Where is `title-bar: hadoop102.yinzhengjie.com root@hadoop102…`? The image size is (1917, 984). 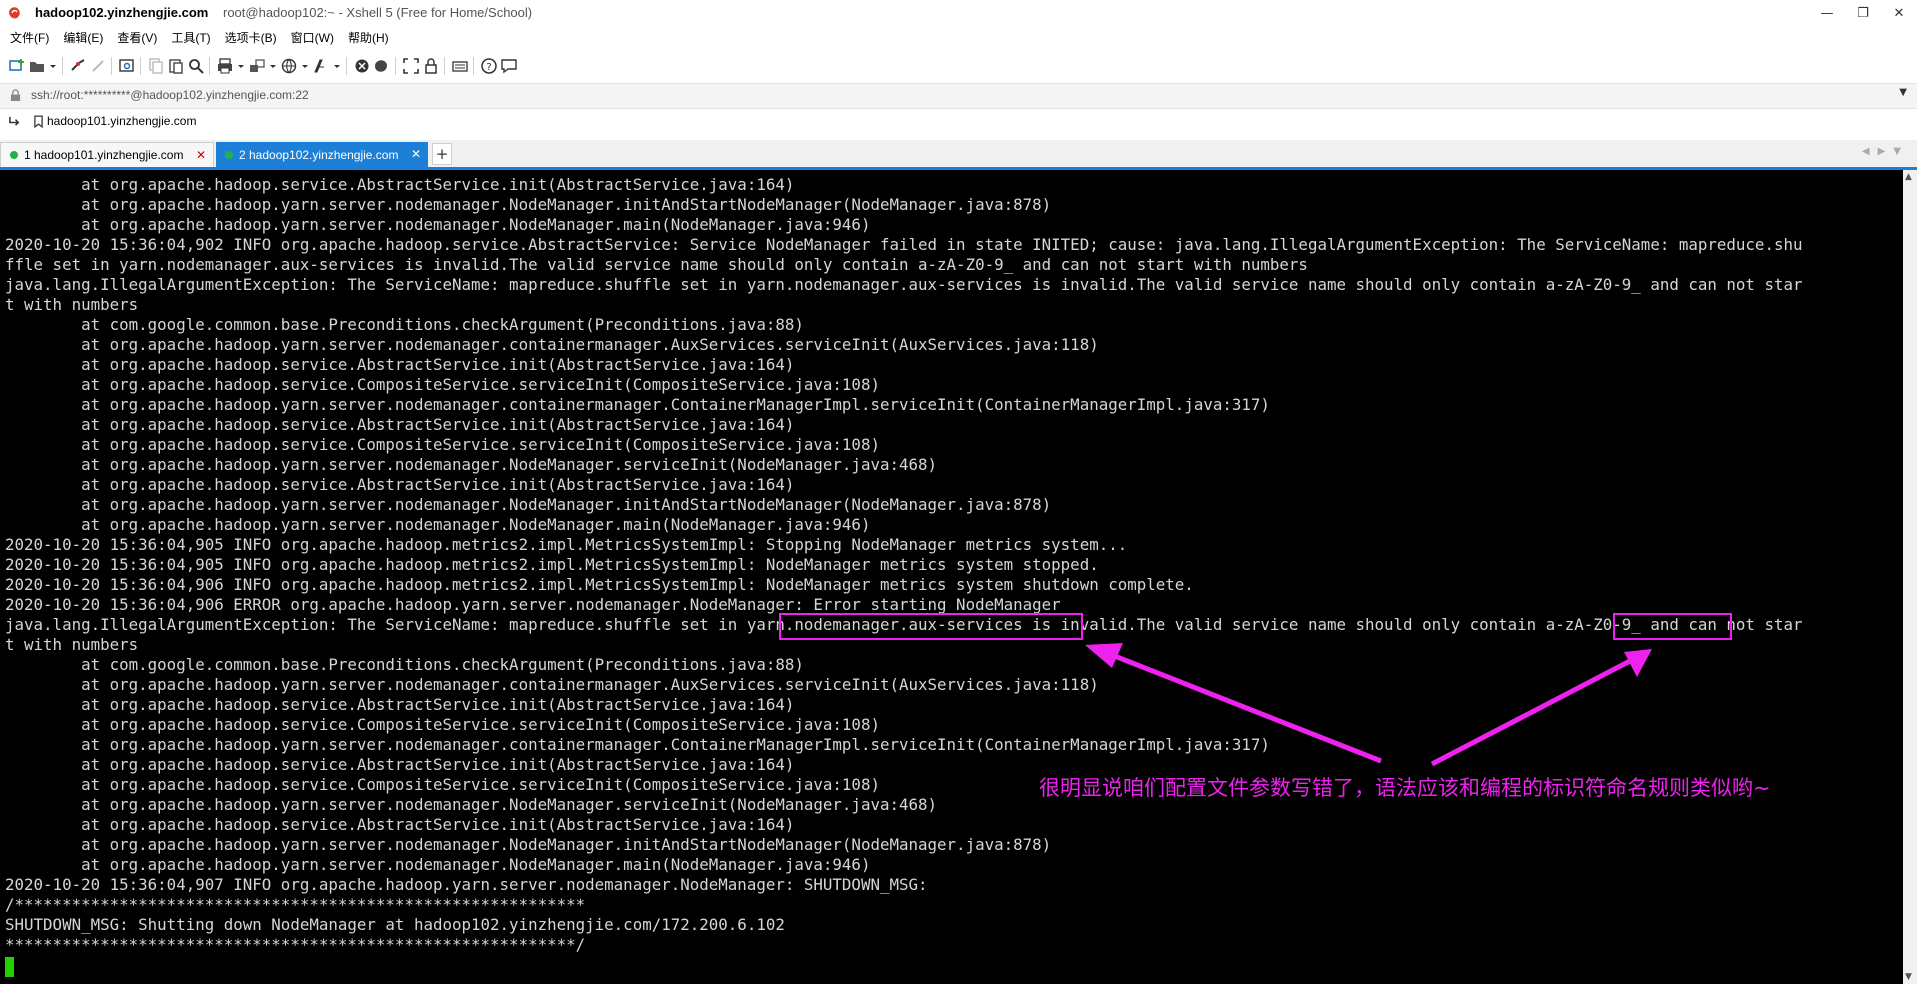
title-bar: hadoop102.yinzhengjie.com root@hadoop102… is located at coordinates (958, 13).